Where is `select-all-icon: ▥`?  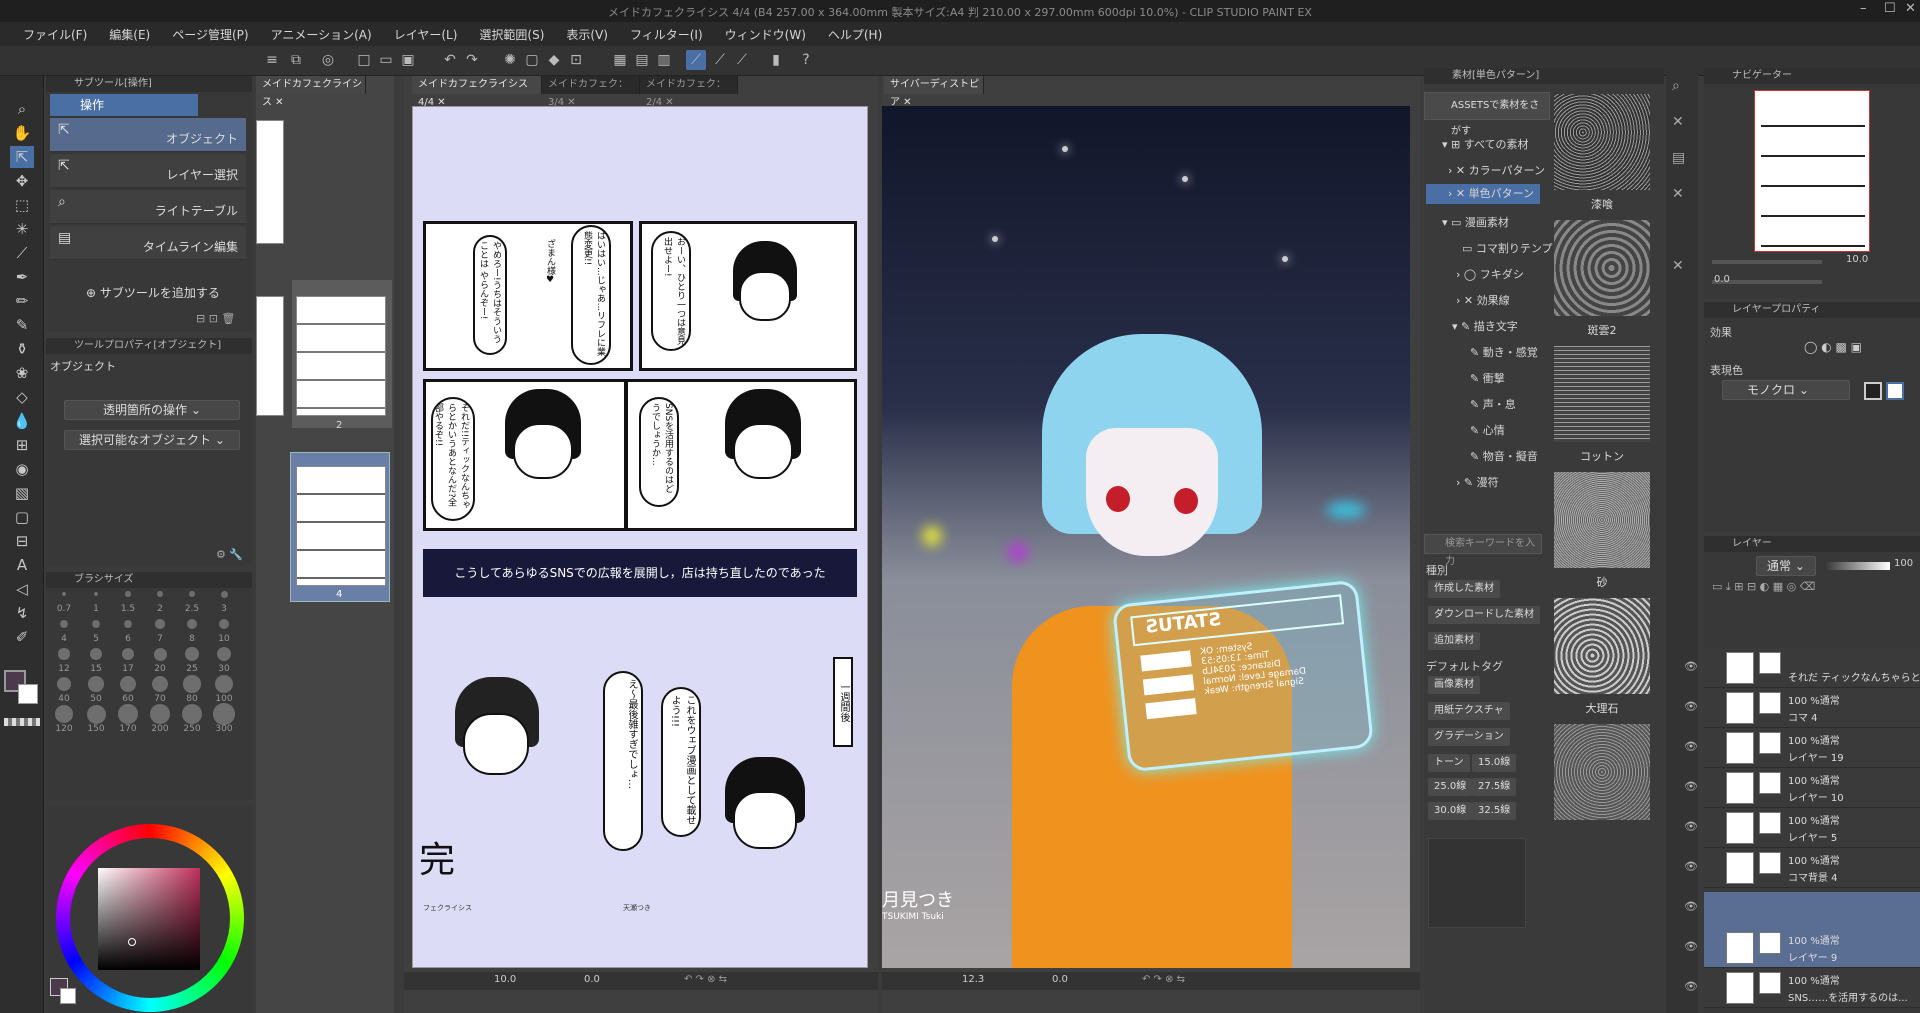
select-all-icon: ▥ is located at coordinates (664, 60).